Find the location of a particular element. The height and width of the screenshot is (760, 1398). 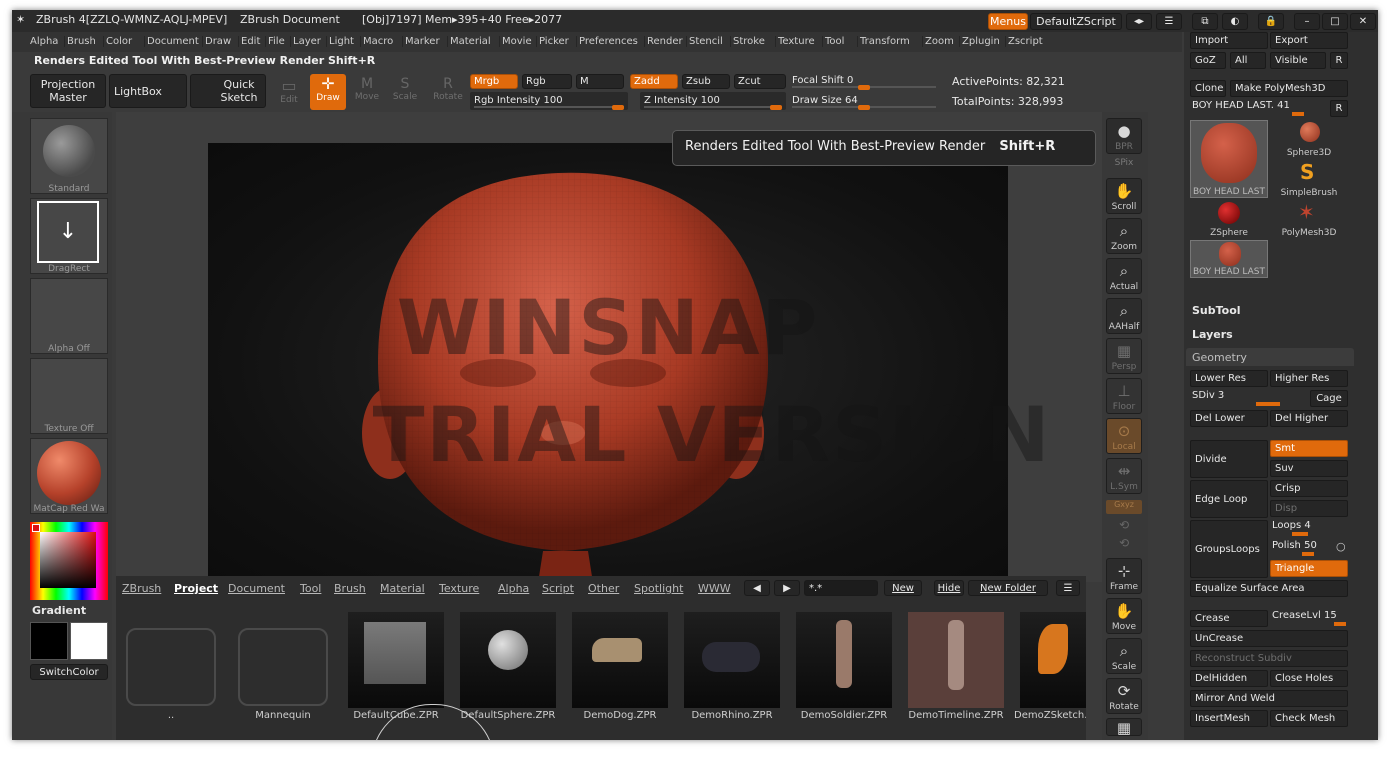

insertmesh-button: InsertMesh is located at coordinates (1229, 718).